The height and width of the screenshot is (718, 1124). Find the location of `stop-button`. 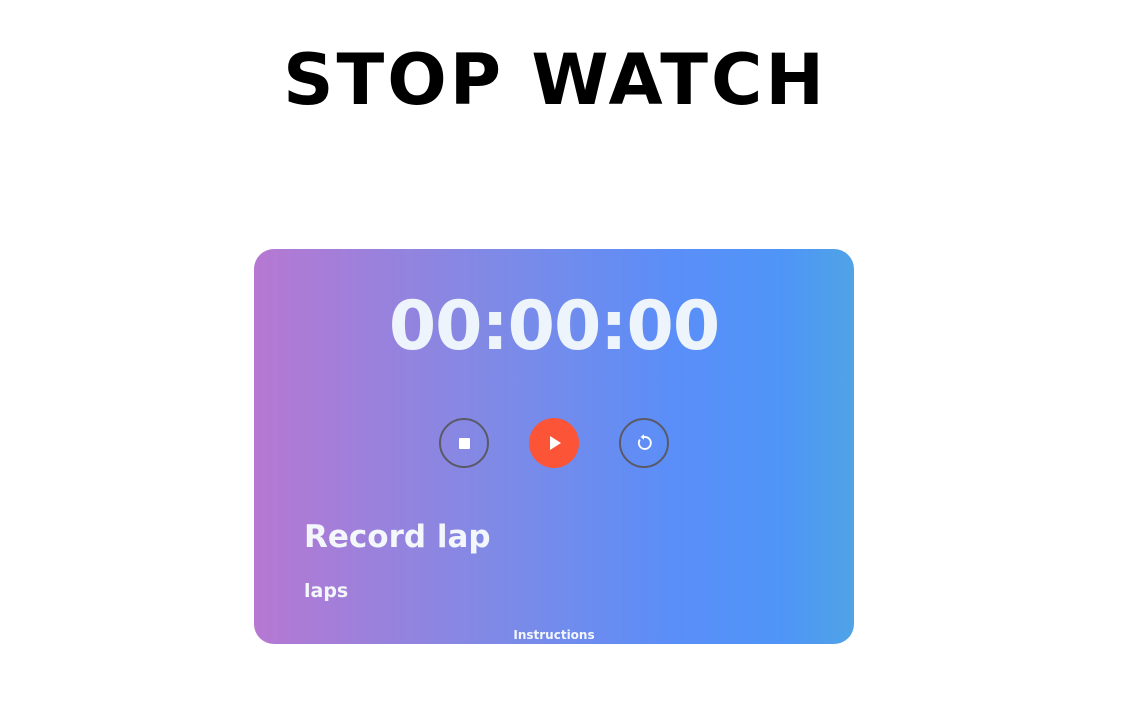

stop-button is located at coordinates (464, 443).